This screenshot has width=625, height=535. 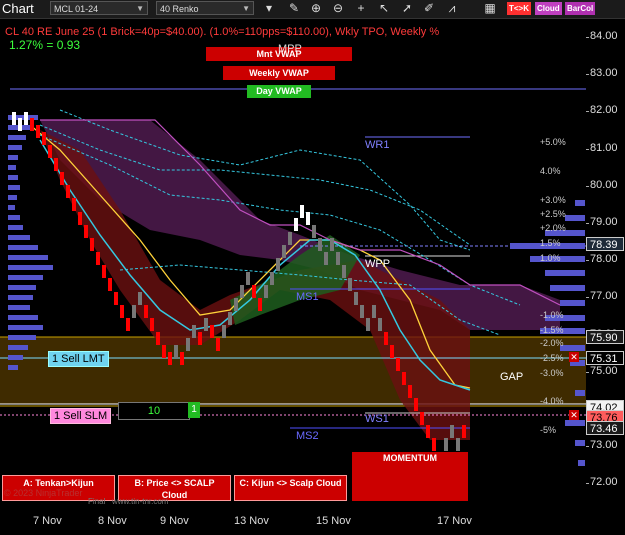 I want to click on weekly-vwap-label: Weekly VWAP, so click(x=279, y=73).